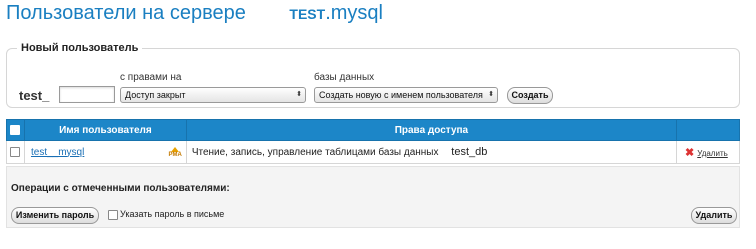 The height and width of the screenshot is (249, 756). Describe the element at coordinates (530, 95) in the screenshot. I see `create-button: Создать` at that location.